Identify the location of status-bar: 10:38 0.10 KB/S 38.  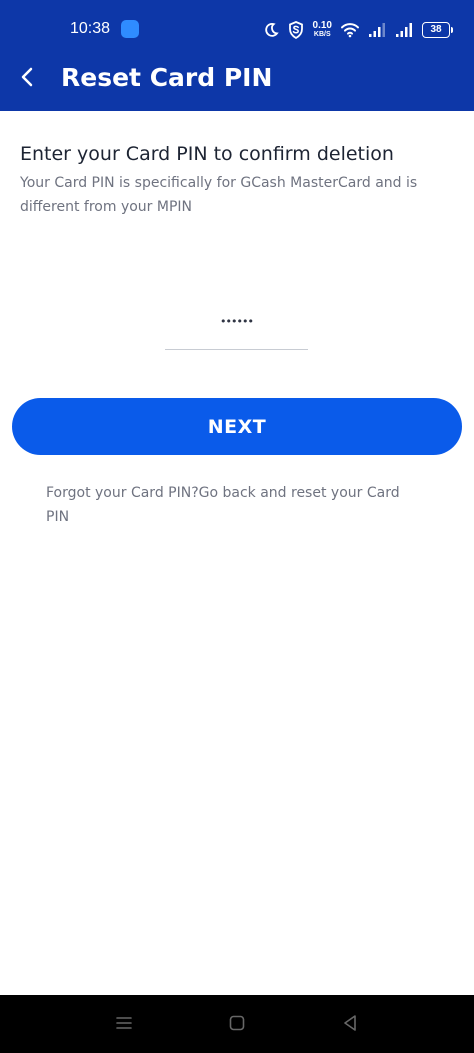
(237, 24).